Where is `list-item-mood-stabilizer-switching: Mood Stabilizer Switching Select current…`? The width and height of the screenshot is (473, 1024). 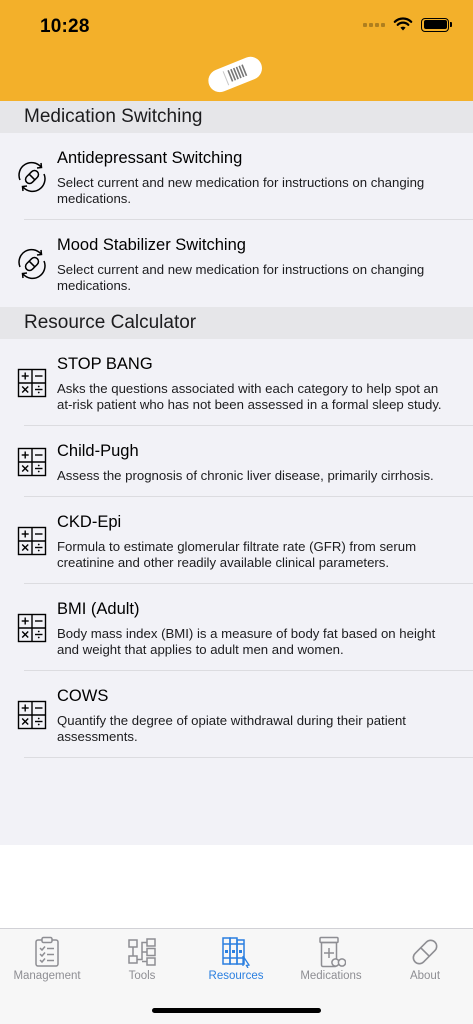
list-item-mood-stabilizer-switching: Mood Stabilizer Switching Select current… is located at coordinates (236, 263).